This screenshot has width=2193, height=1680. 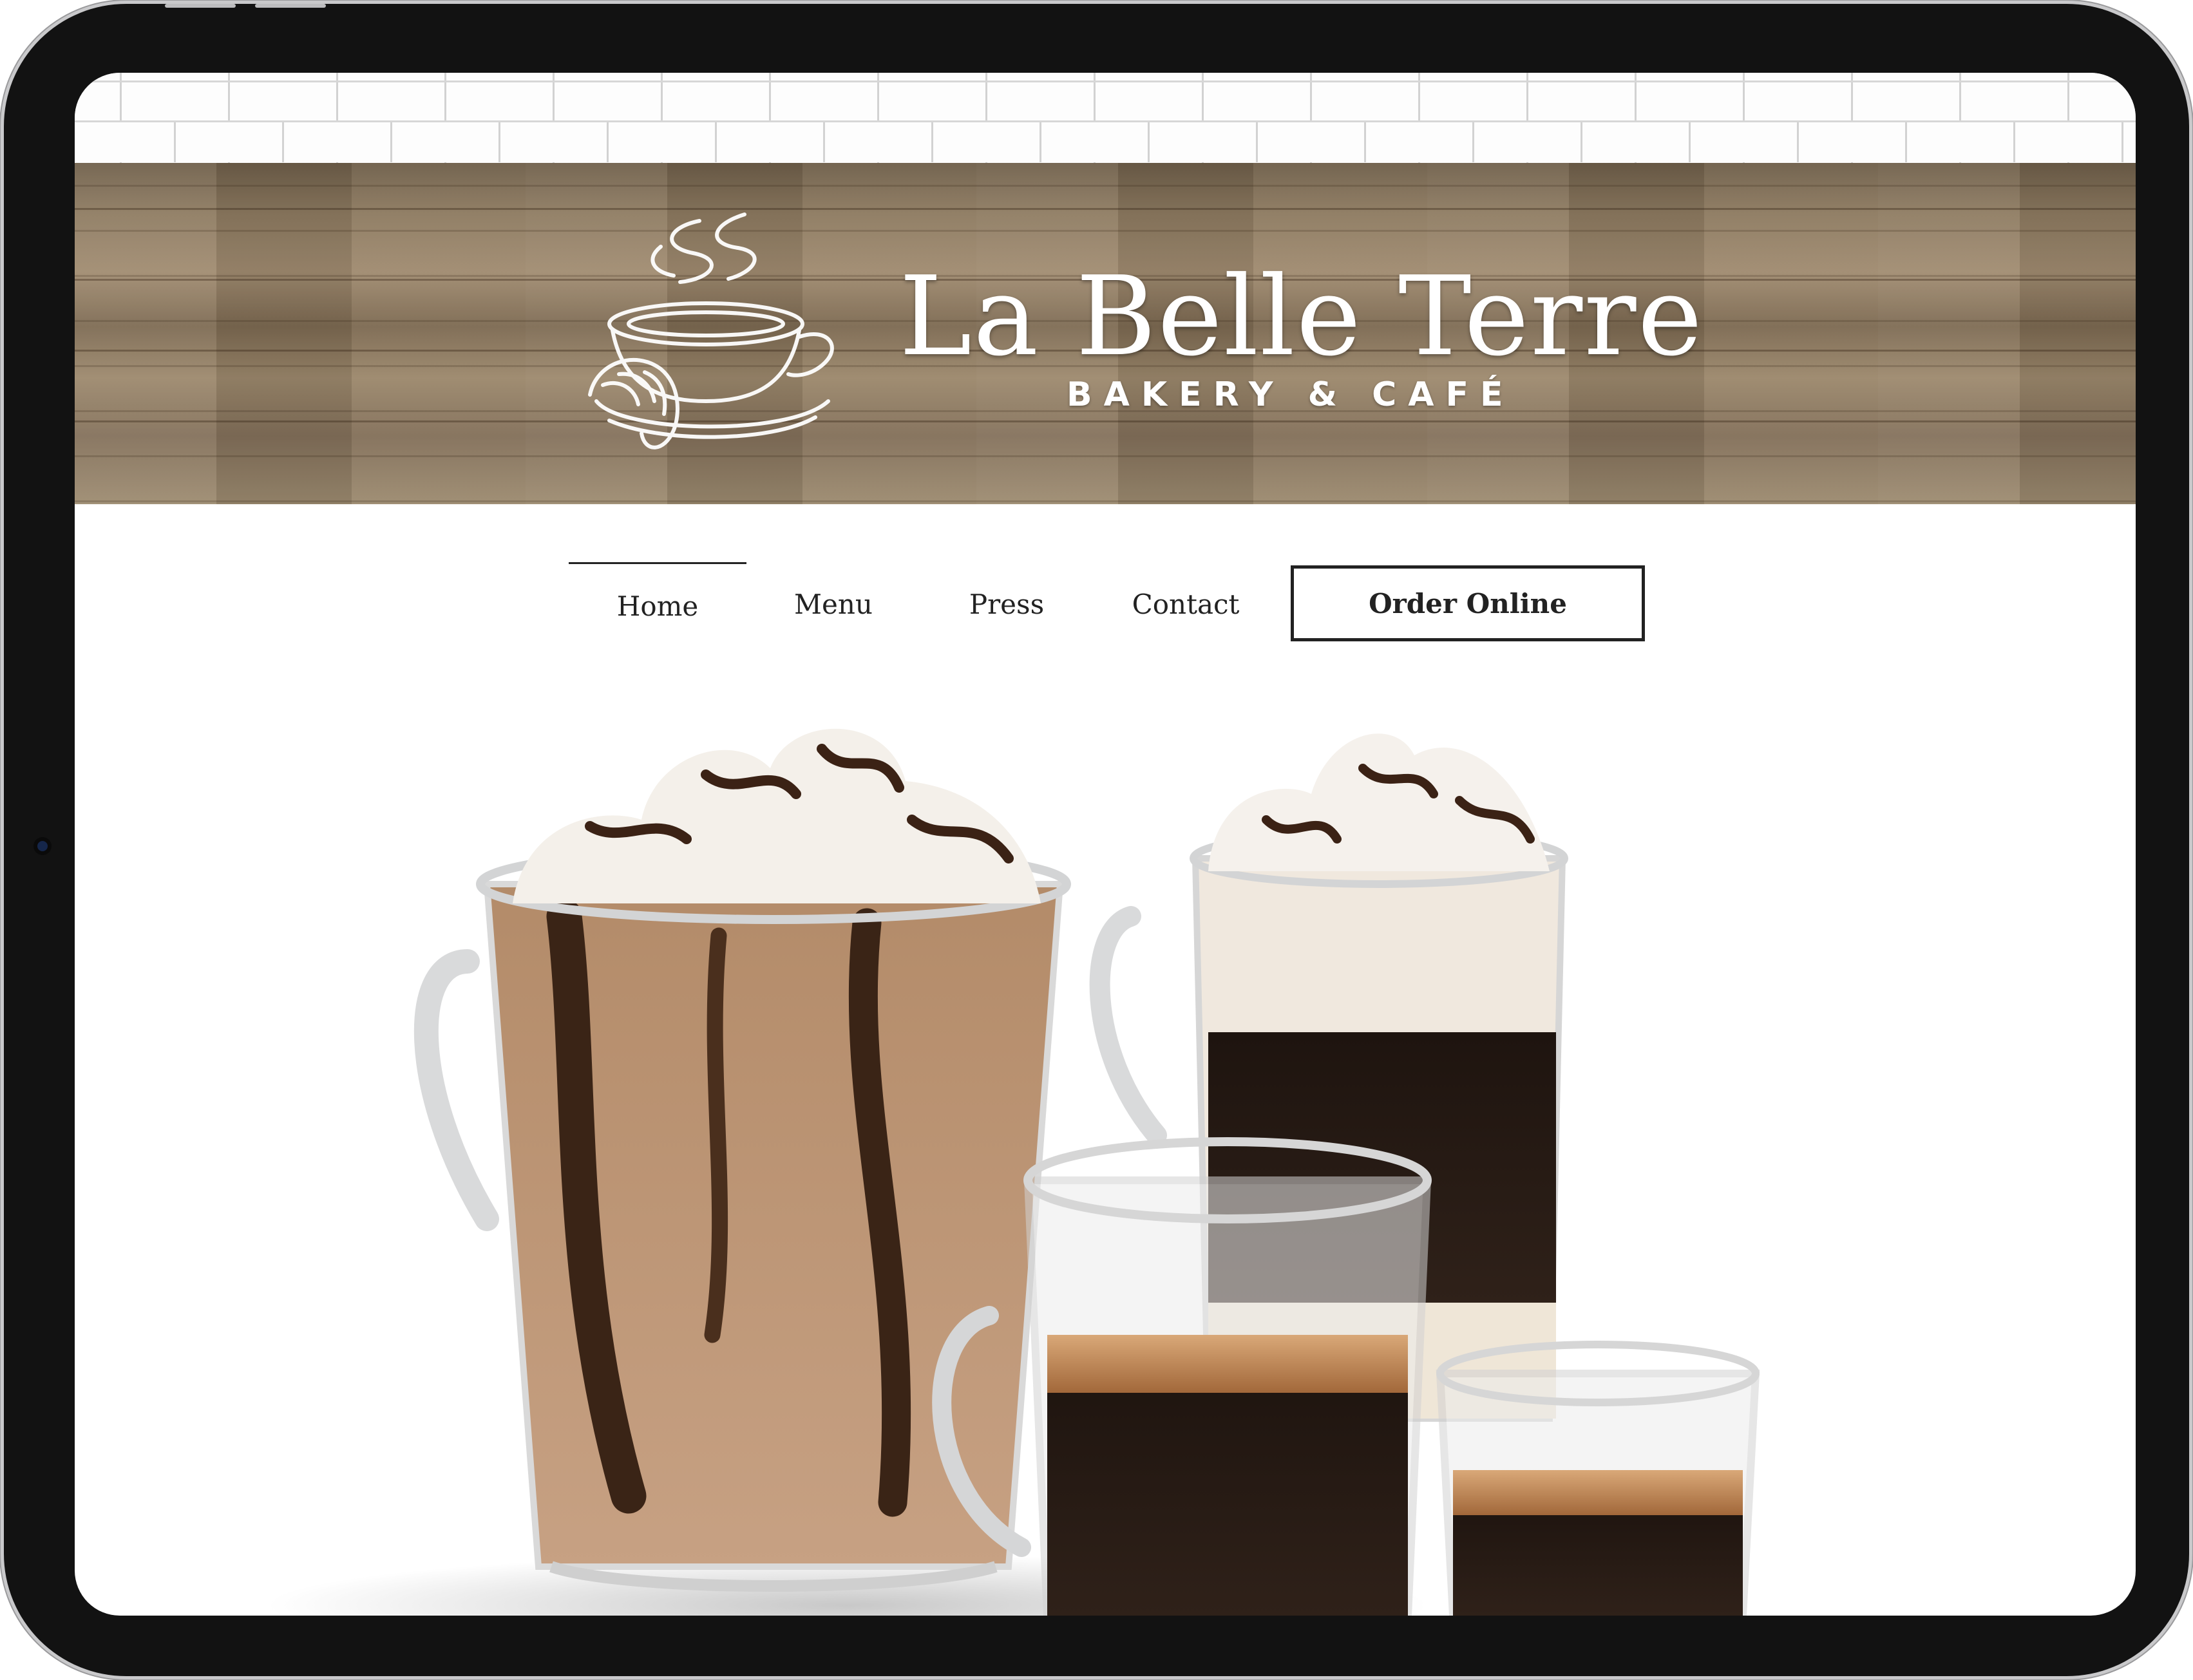 What do you see at coordinates (1598, 1479) in the screenshot?
I see `small-espresso-glass` at bounding box center [1598, 1479].